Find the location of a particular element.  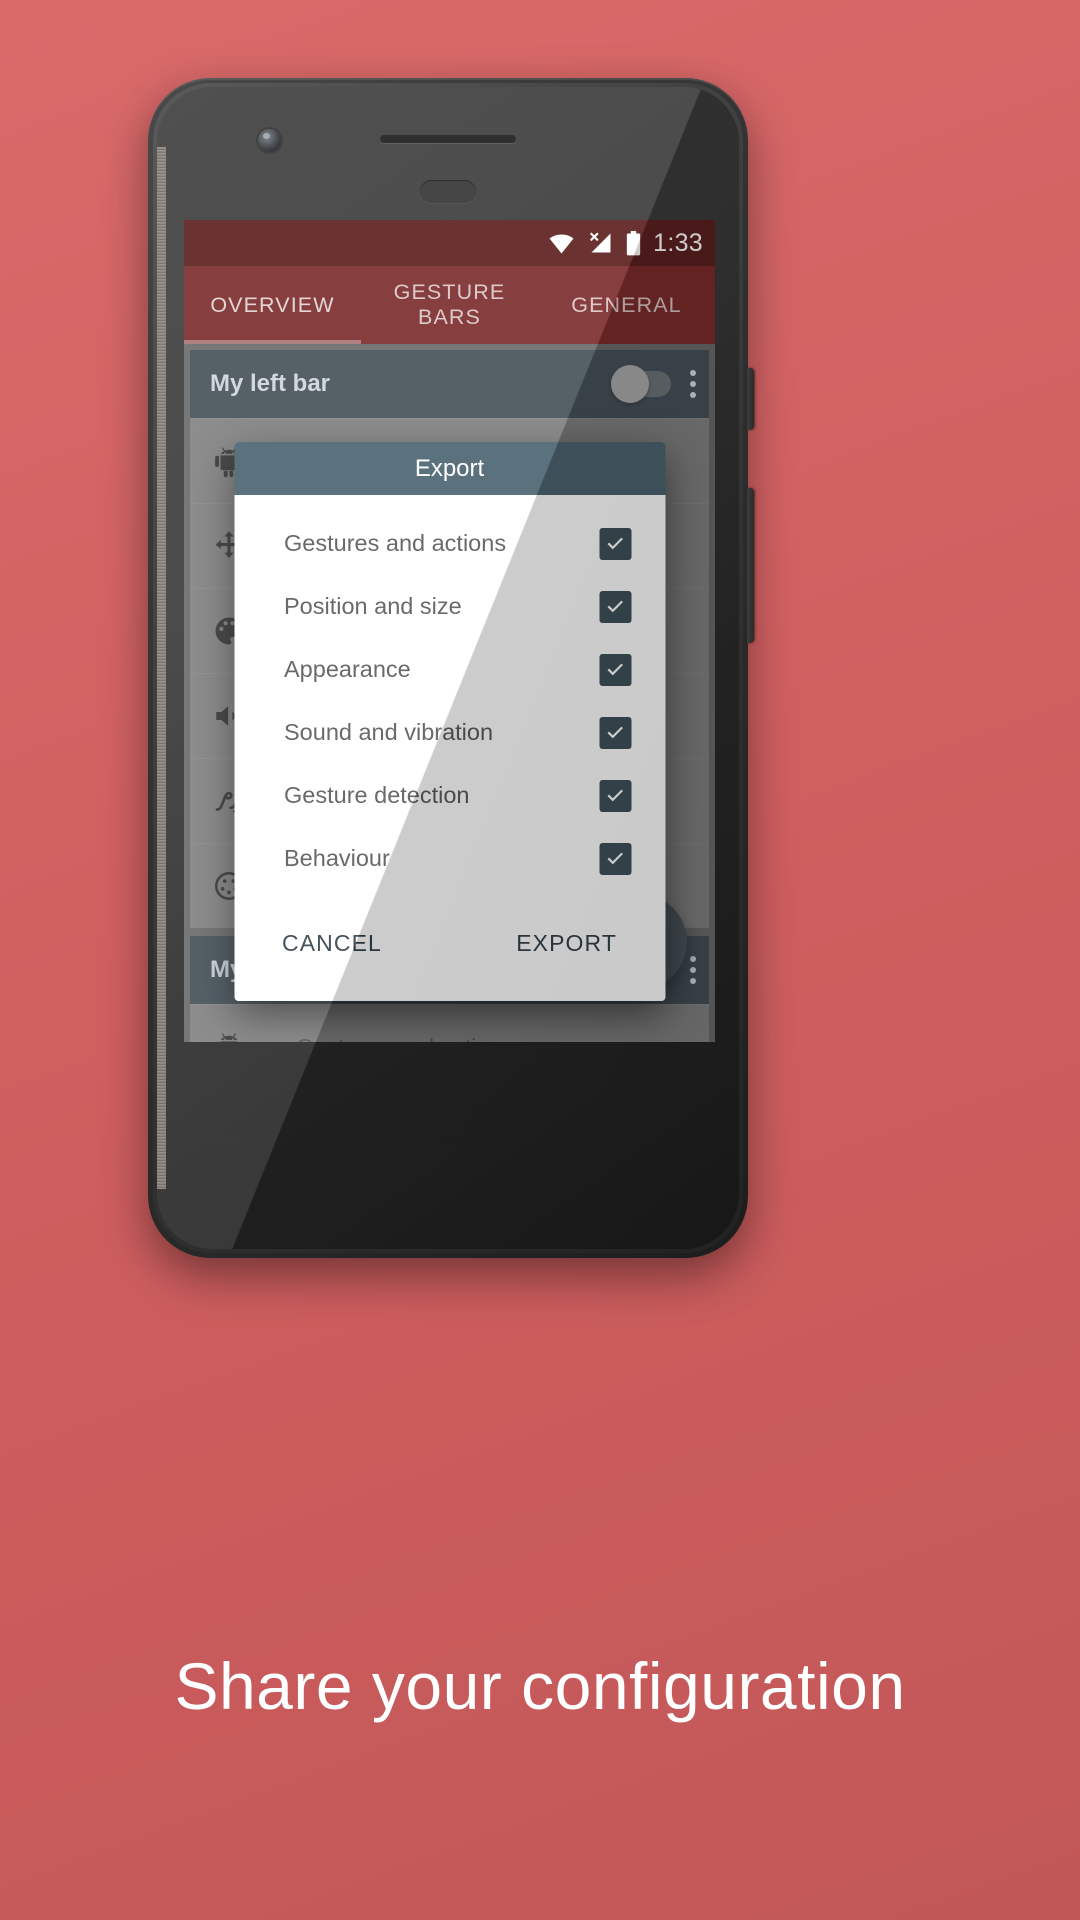

checkbox-behaviour is located at coordinates (615, 858).